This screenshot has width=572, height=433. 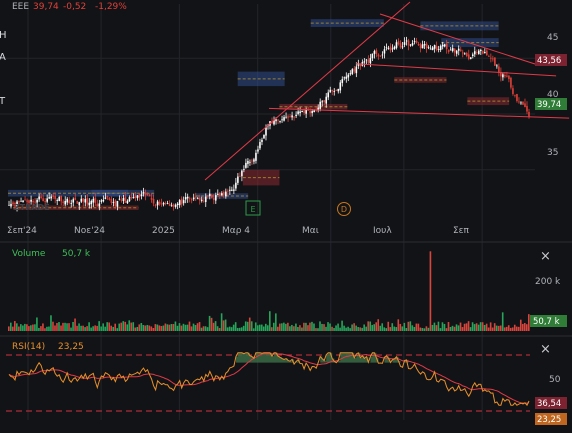 What do you see at coordinates (545, 349) in the screenshot?
I see `rsi-close-button: ×` at bounding box center [545, 349].